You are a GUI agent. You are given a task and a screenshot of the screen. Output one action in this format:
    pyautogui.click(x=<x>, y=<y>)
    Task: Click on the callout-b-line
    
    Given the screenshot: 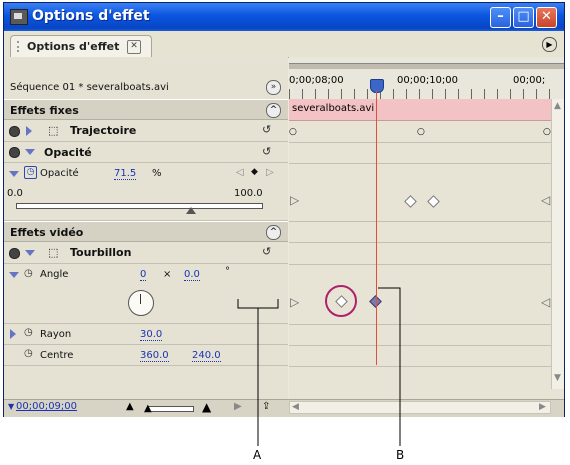 What is the action you would take?
    pyautogui.click(x=389, y=366)
    